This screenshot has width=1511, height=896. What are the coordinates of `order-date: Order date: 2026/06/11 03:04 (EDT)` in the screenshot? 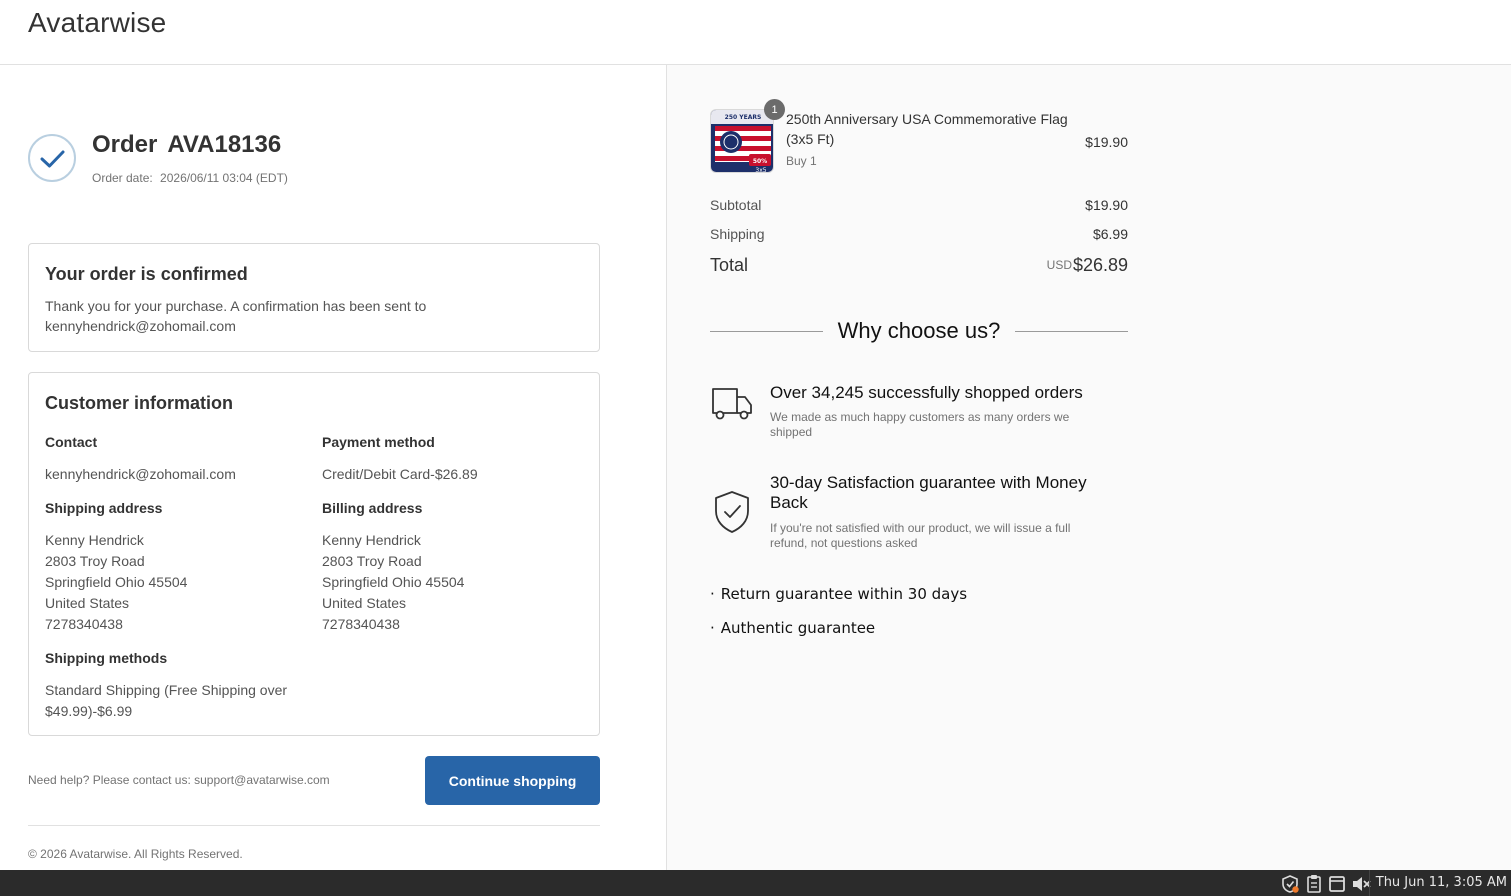 It's located at (190, 178).